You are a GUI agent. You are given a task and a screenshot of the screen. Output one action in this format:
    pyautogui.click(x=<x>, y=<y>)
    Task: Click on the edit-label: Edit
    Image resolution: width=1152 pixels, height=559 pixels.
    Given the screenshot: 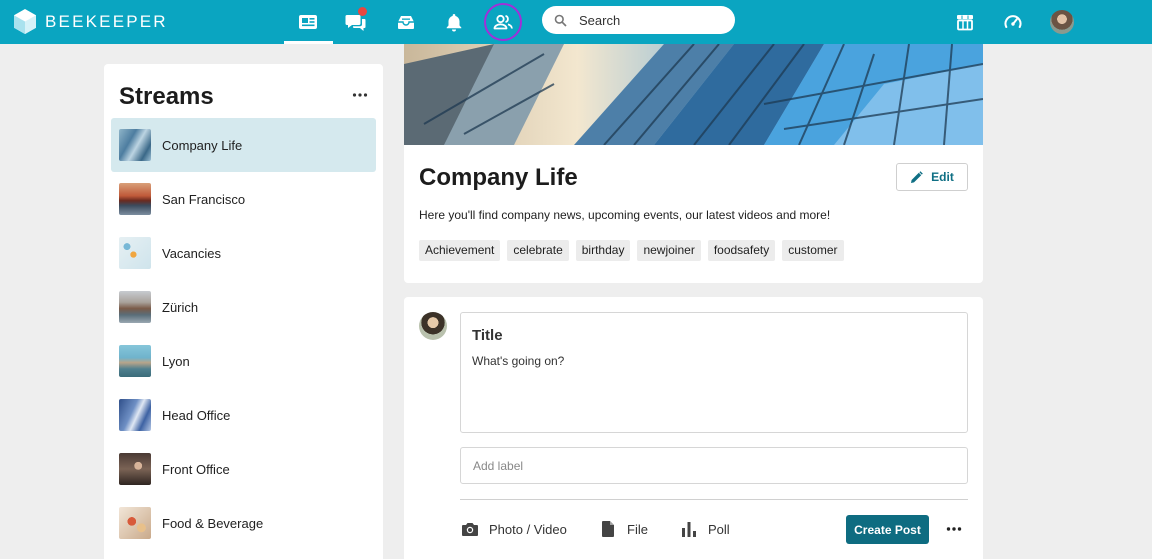 What is the action you would take?
    pyautogui.click(x=942, y=177)
    